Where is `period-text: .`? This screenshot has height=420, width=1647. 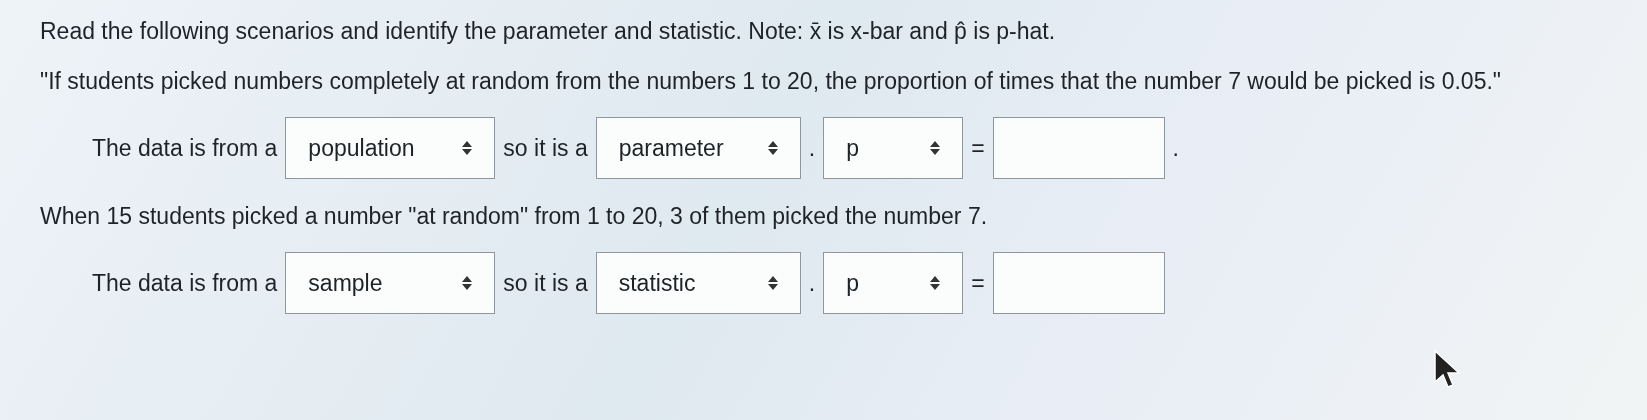
period-text: . is located at coordinates (1175, 148).